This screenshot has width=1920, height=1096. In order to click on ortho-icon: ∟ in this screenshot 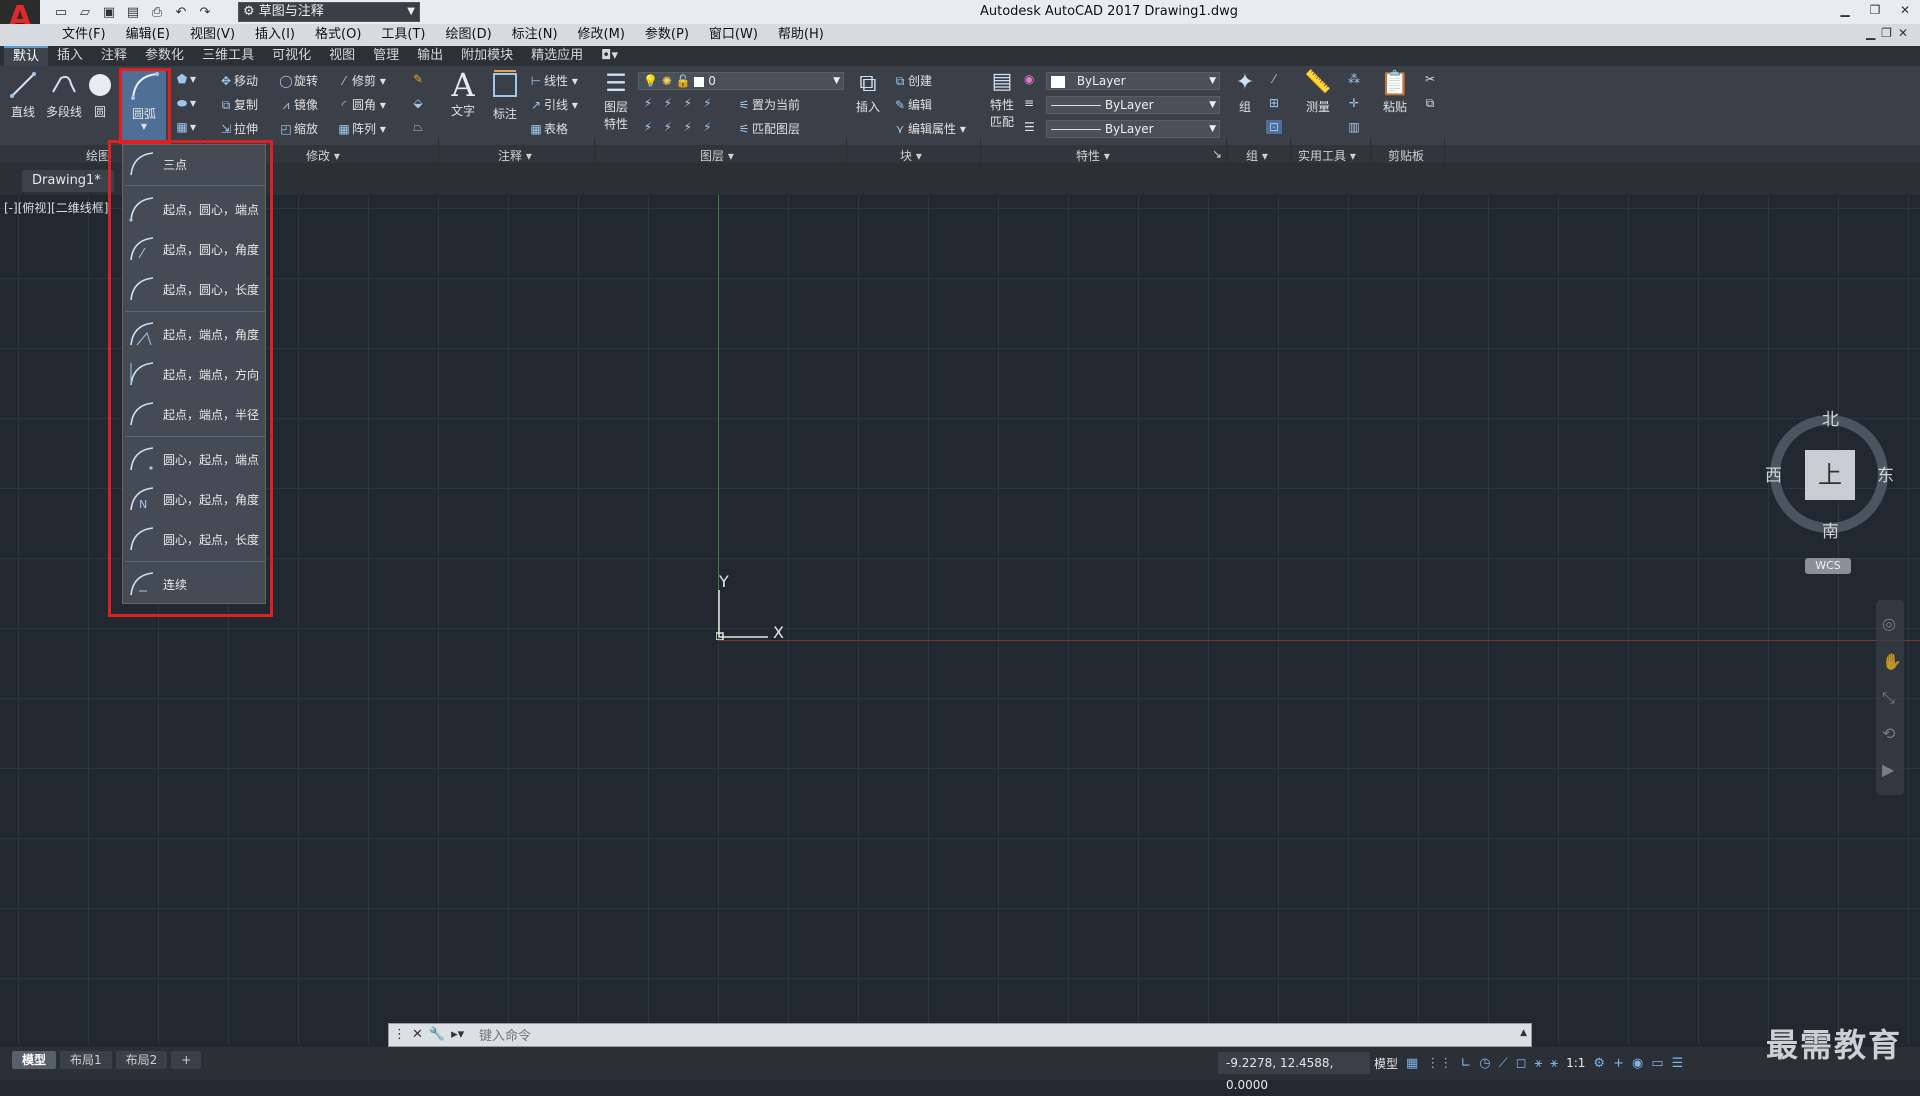, I will do `click(1465, 1063)`.